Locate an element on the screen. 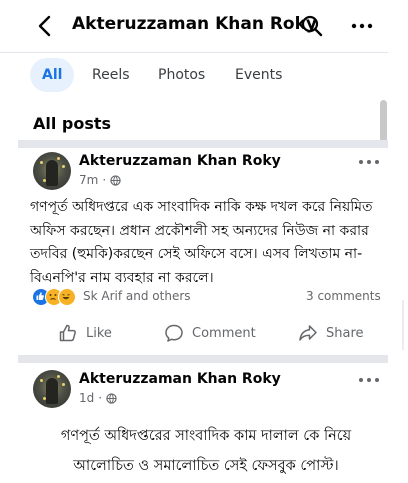  post-time: 1d is located at coordinates (87, 398).